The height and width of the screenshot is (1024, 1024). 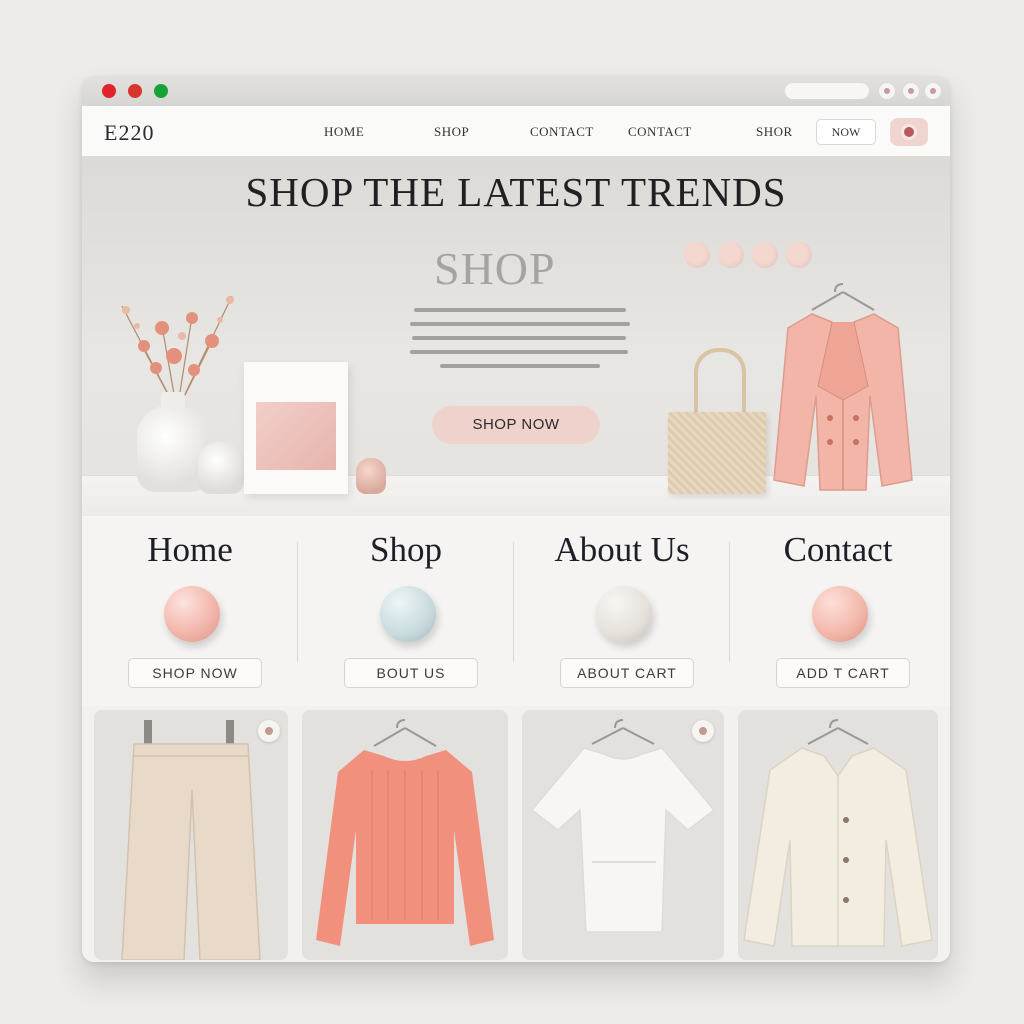 I want to click on sweater-image, so click(x=405, y=832).